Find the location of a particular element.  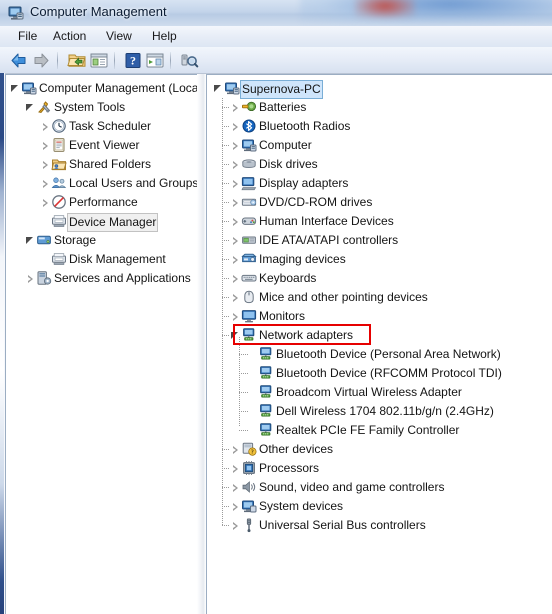

menu-action: Action is located at coordinates (69, 36).